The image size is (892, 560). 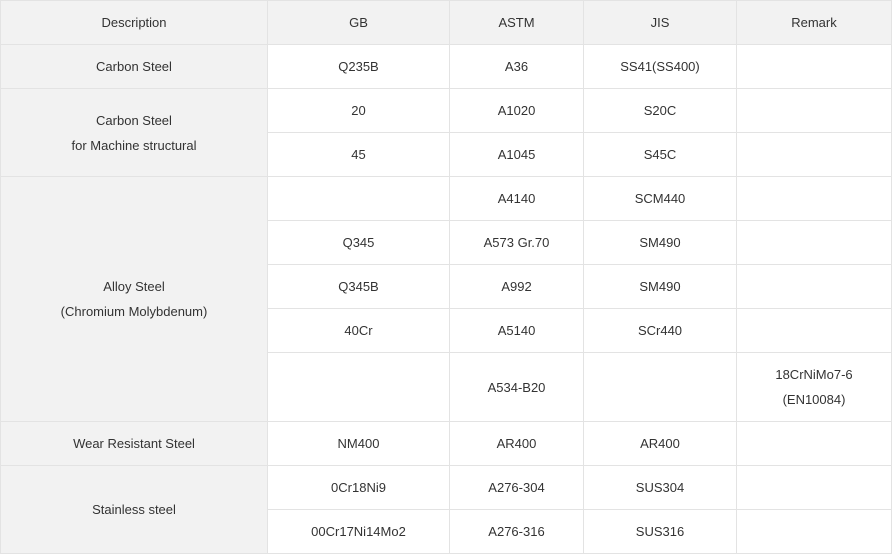 I want to click on header-astm: ASTM, so click(x=516, y=22).